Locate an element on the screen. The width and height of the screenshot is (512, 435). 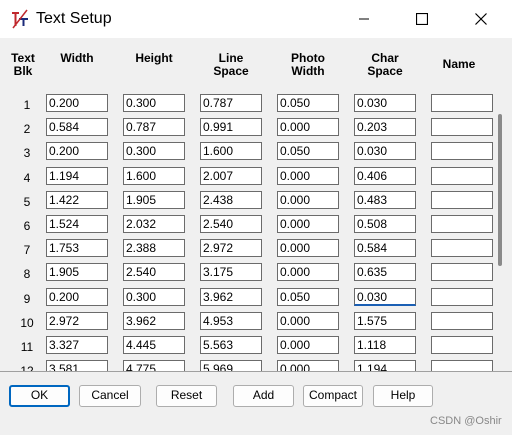
height-cell: 2.388 is located at coordinates (154, 248).